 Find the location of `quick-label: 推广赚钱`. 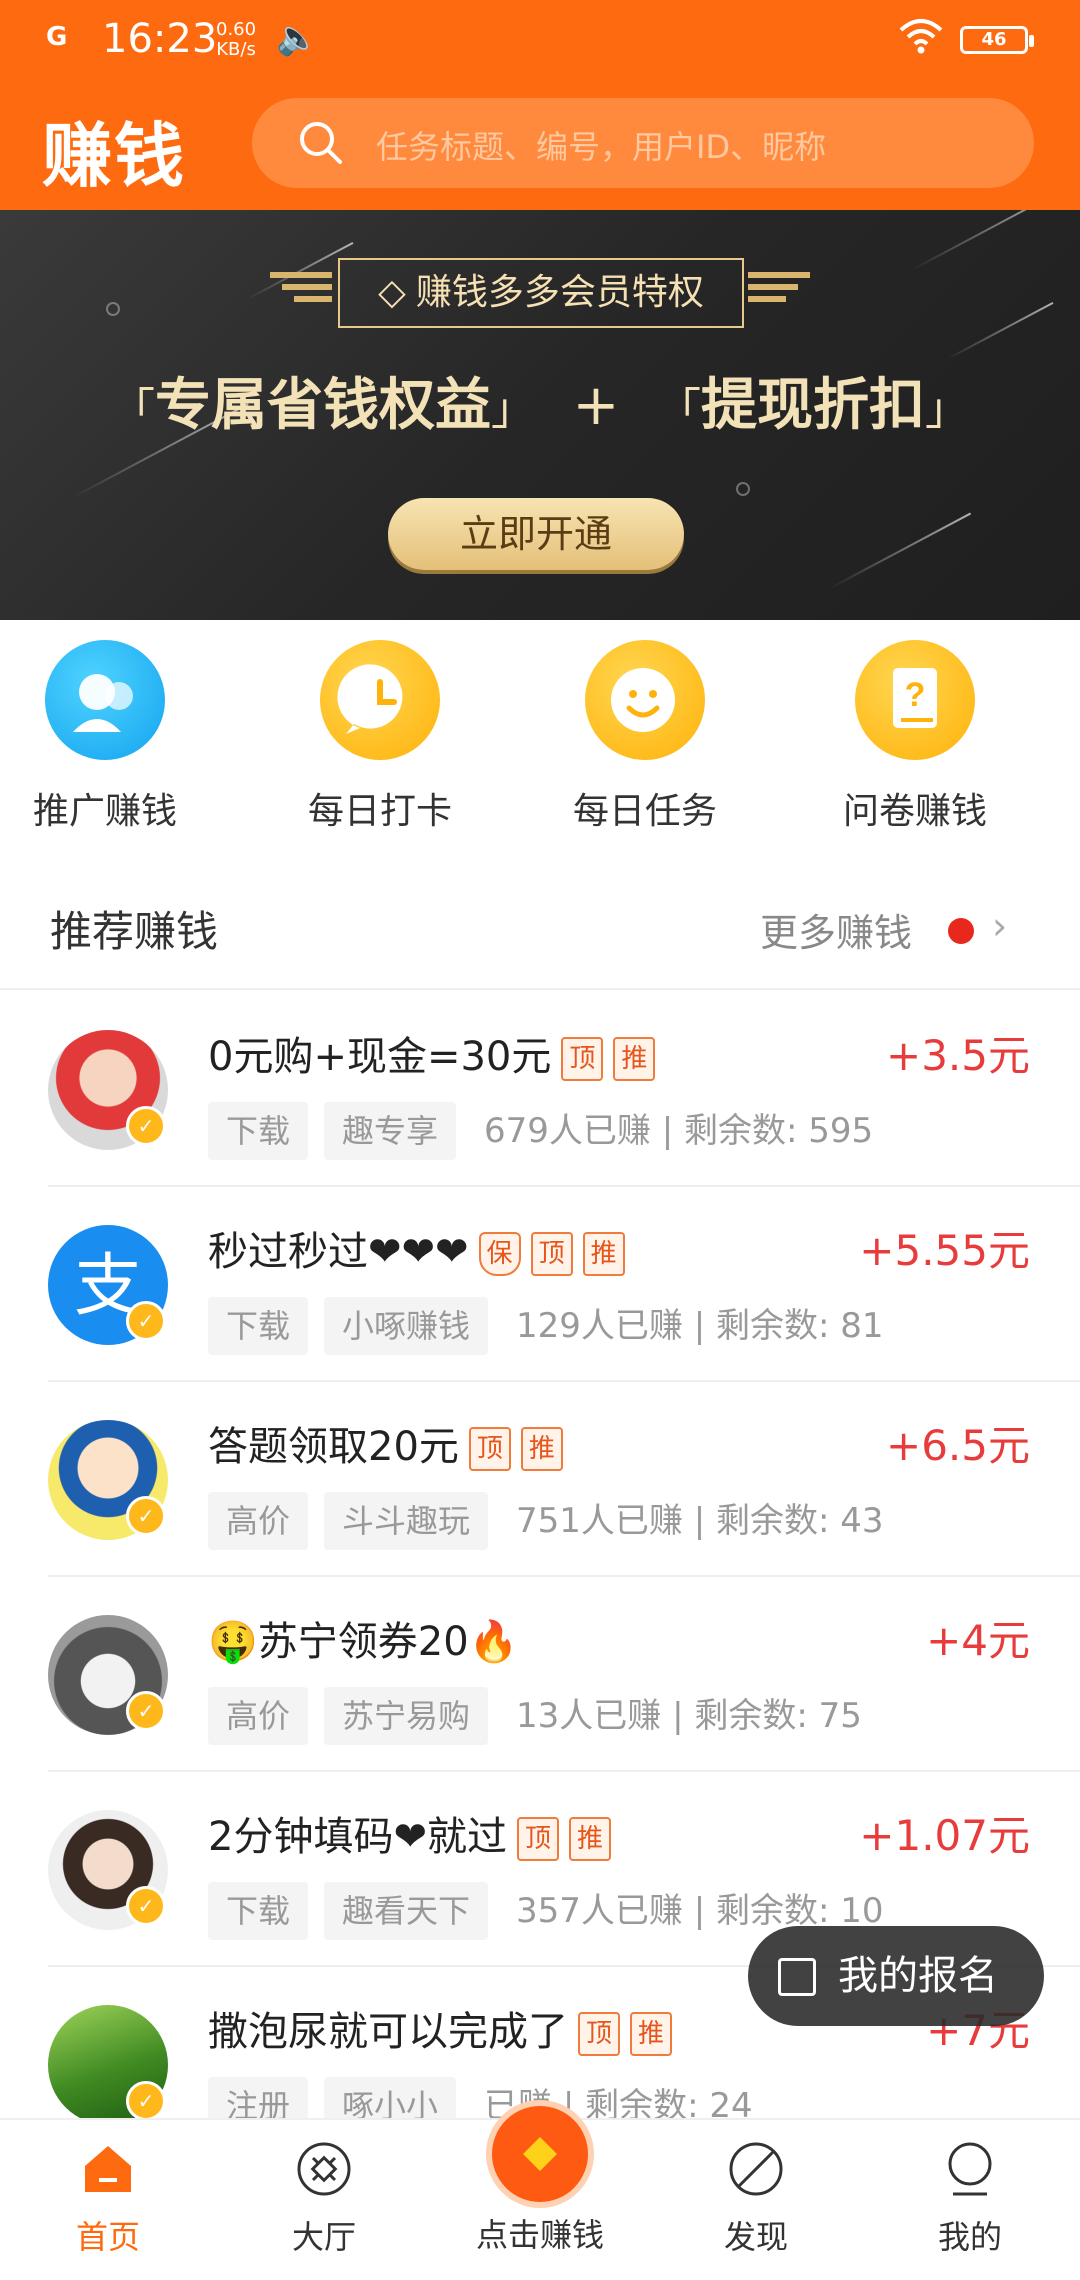

quick-label: 推广赚钱 is located at coordinates (104, 811).